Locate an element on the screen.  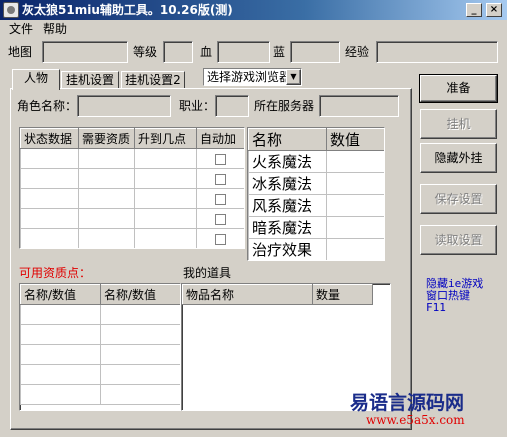
col-item-name: 物品名称 is located at coordinates (247, 294).